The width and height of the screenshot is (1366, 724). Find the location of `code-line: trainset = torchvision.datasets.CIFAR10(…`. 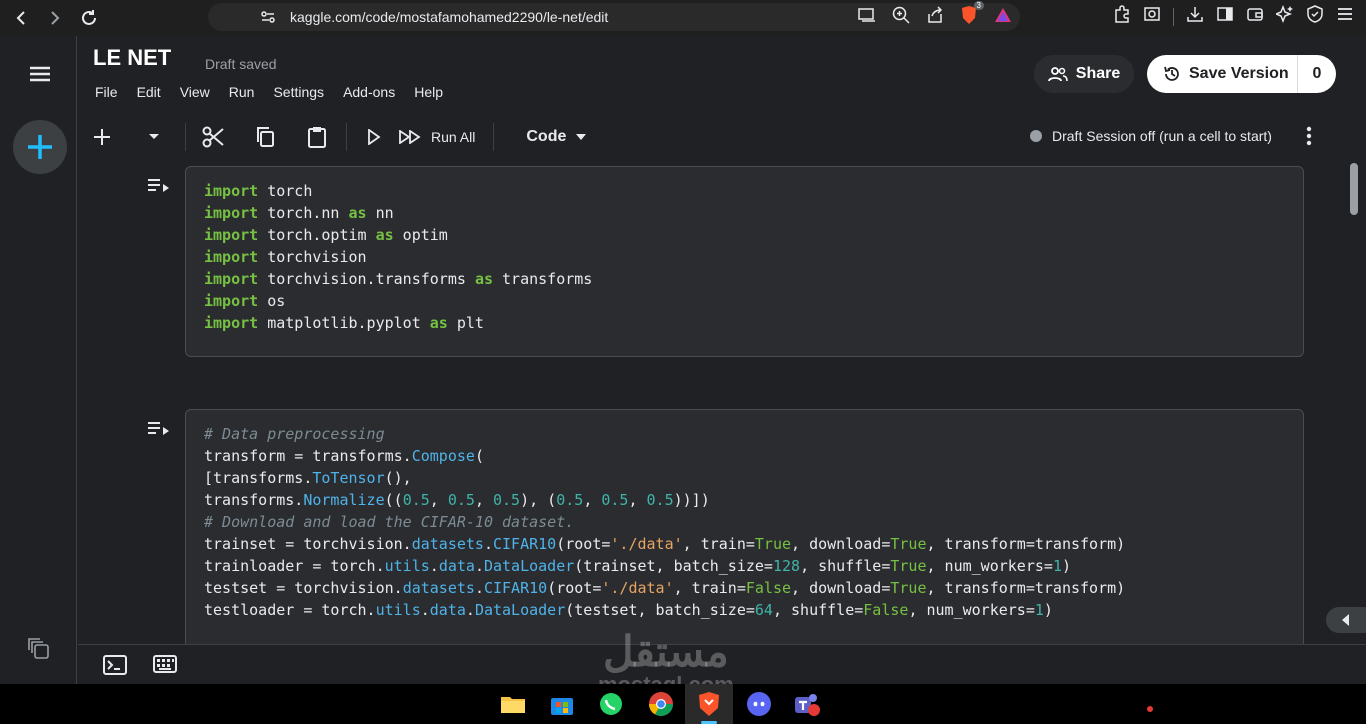

code-line: trainset = torchvision.datasets.CIFAR10(… is located at coordinates (665, 544).